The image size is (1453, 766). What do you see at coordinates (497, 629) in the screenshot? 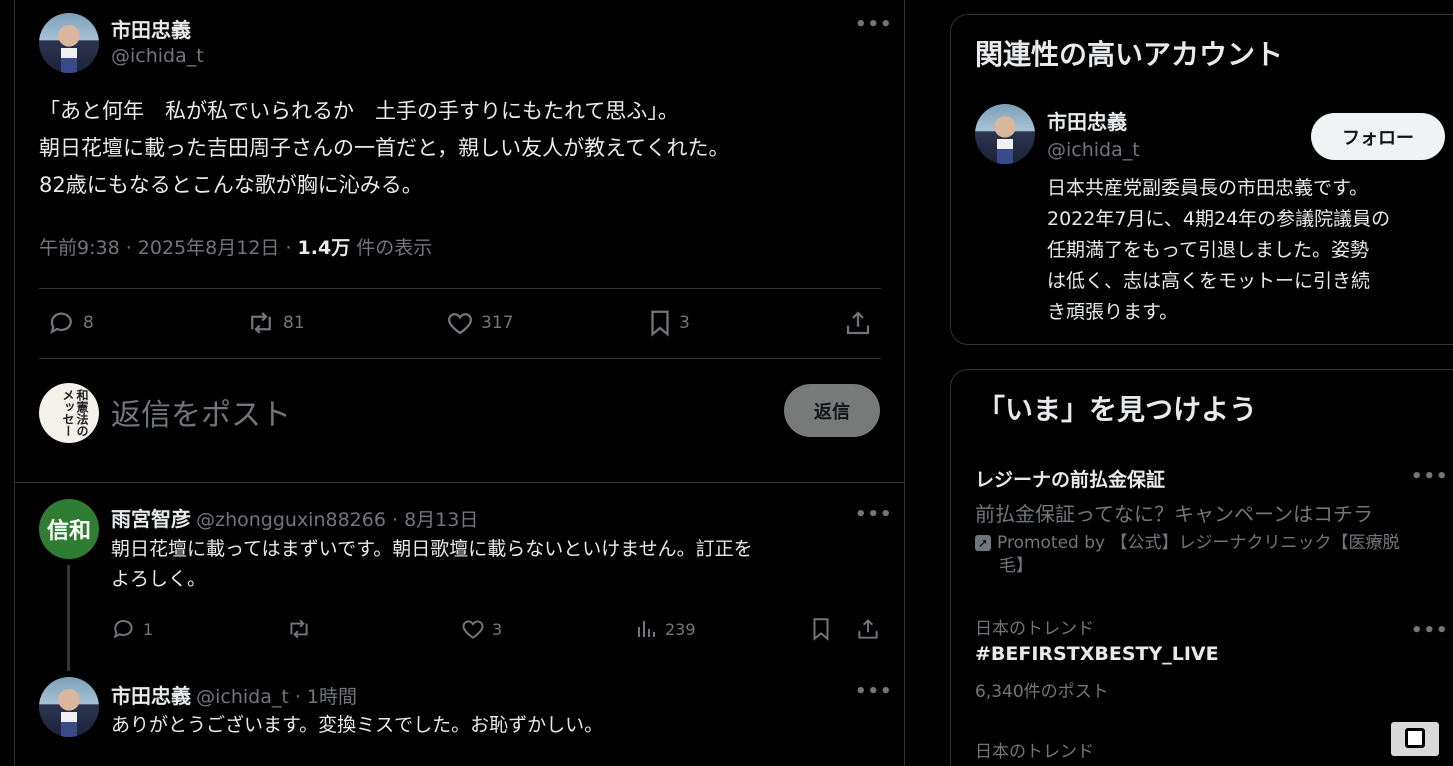
I see `like-count: 3` at bounding box center [497, 629].